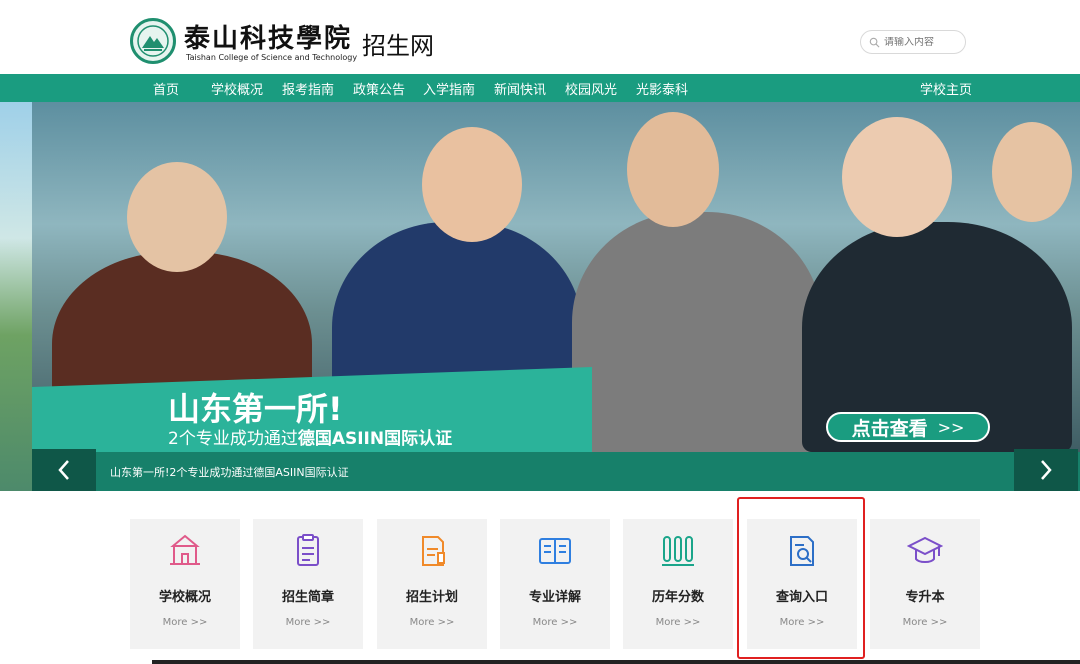 This screenshot has height=664, width=1080. What do you see at coordinates (678, 584) in the screenshot?
I see `tile-historical-scores: 历年分数 More >>` at bounding box center [678, 584].